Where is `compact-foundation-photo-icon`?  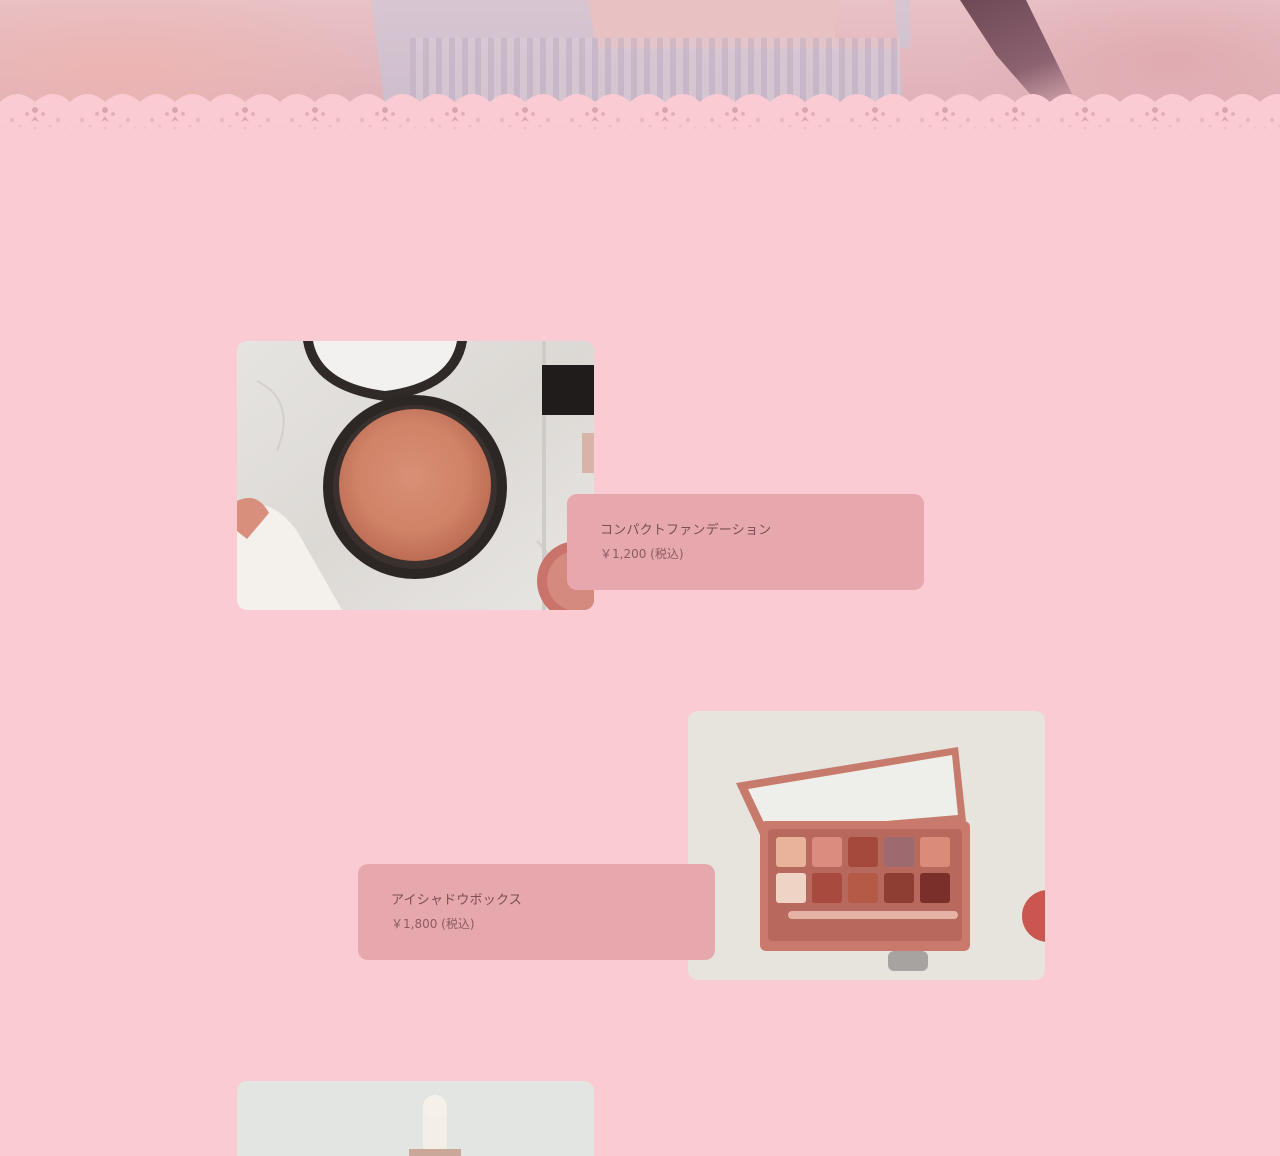
compact-foundation-photo-icon is located at coordinates (415, 475).